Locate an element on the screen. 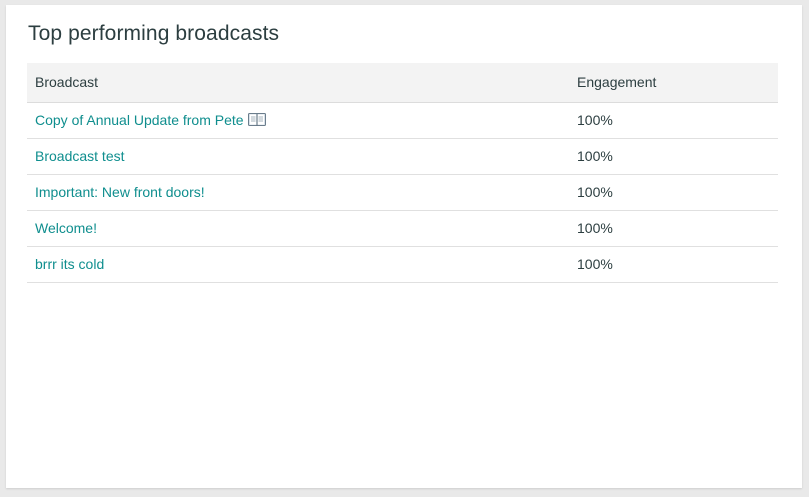 This screenshot has height=497, width=809. broadcast-link: Broadcast test is located at coordinates (80, 156).